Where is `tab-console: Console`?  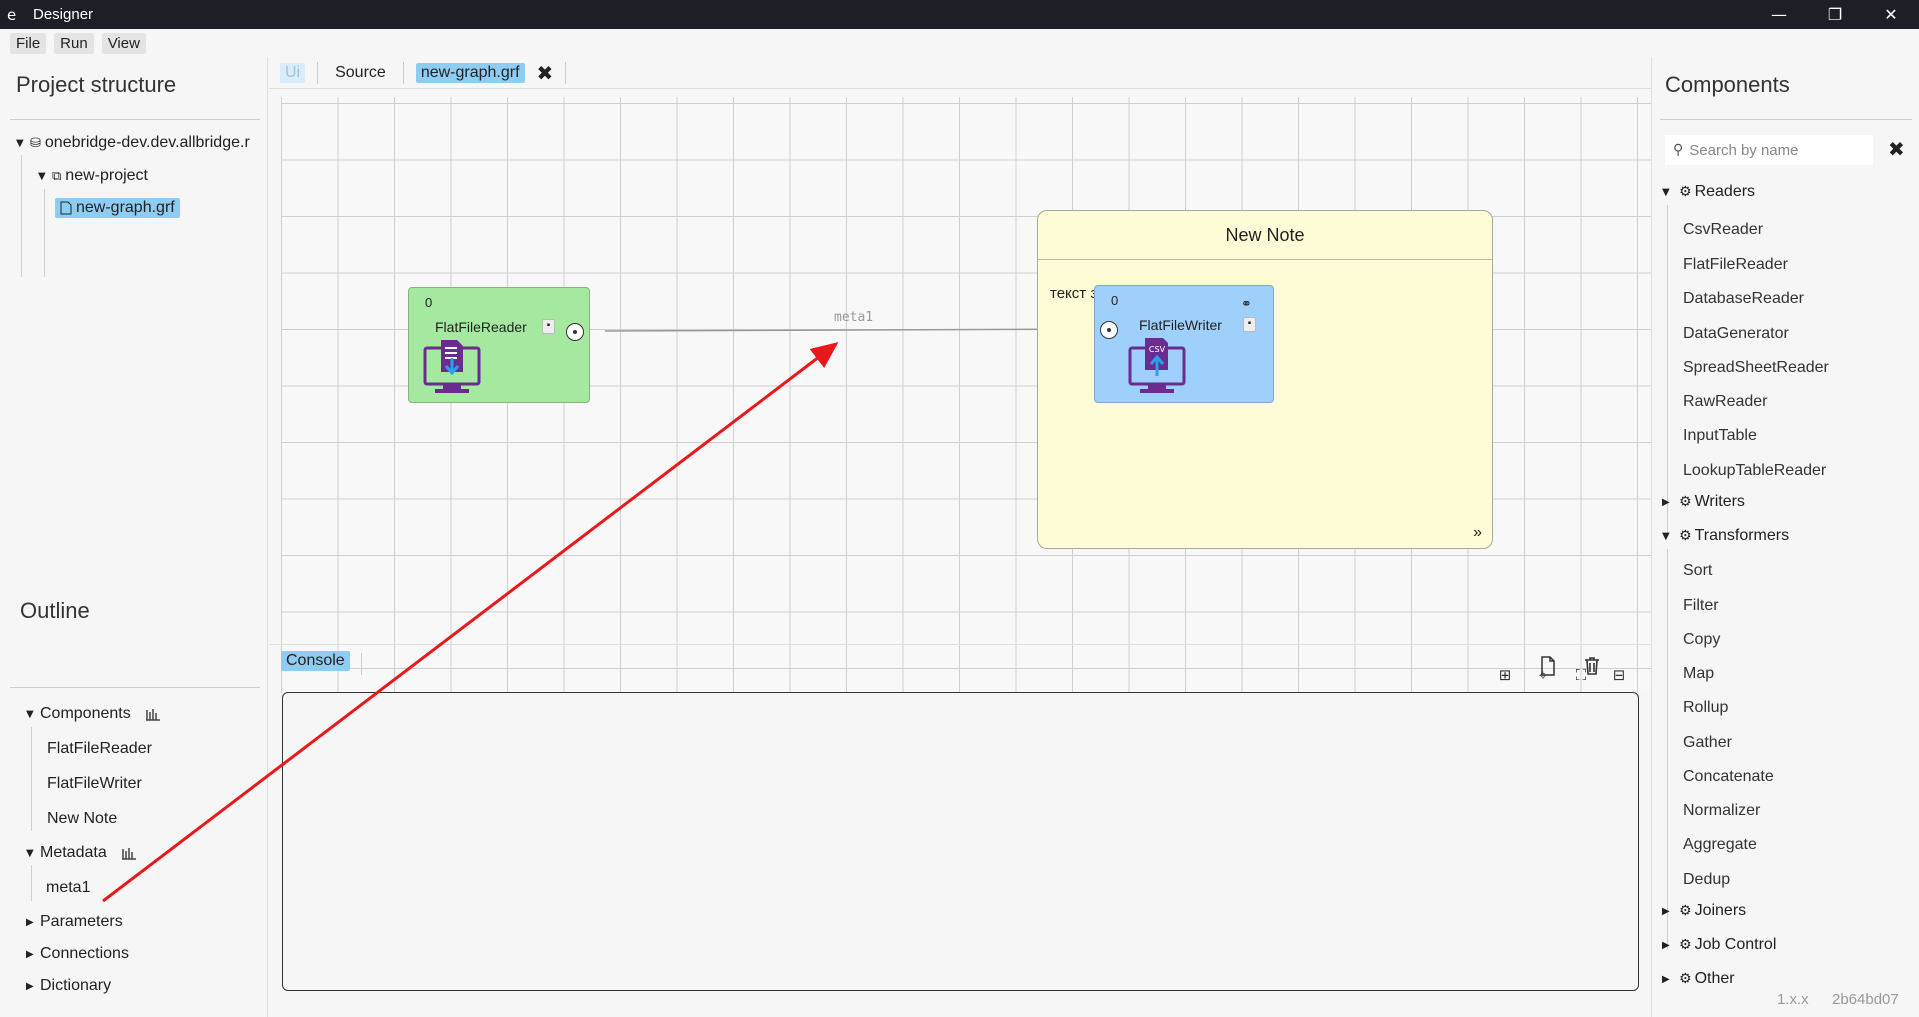
tab-console: Console is located at coordinates (315, 661).